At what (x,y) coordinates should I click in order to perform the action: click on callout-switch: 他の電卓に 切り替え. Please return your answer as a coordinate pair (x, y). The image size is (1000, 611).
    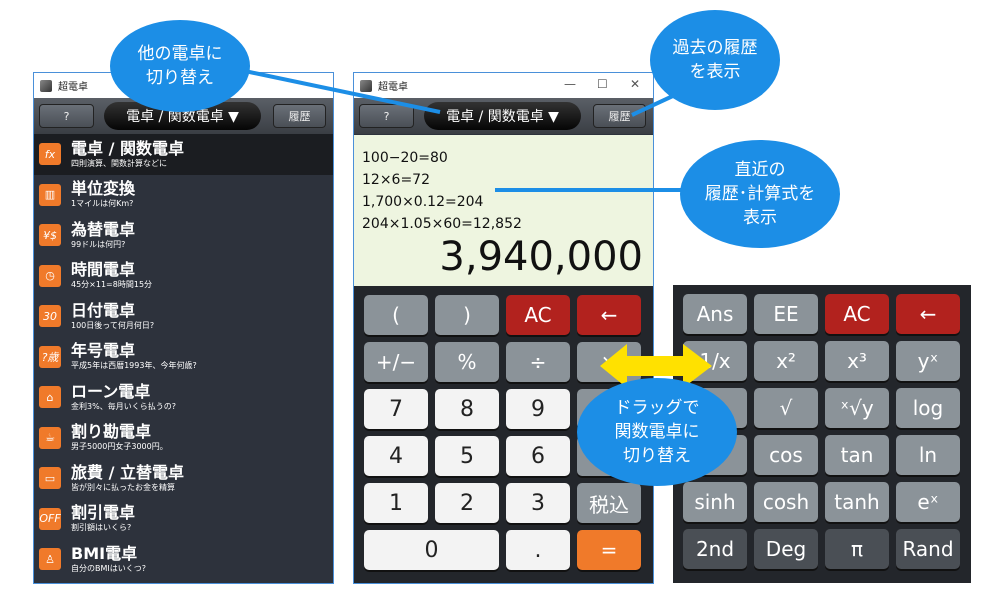
    Looking at the image, I should click on (180, 66).